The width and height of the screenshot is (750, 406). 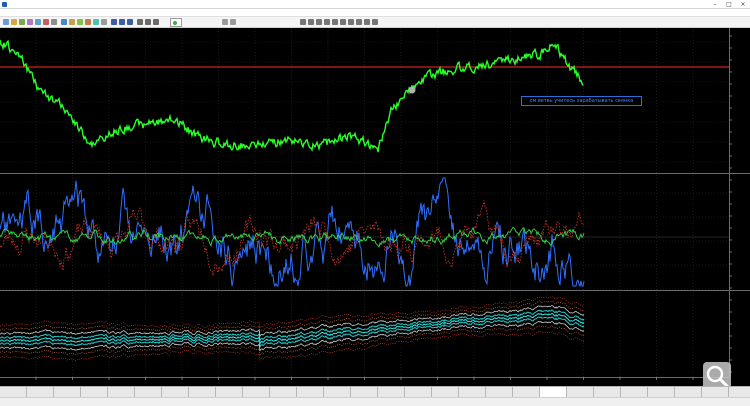 What do you see at coordinates (343, 22) in the screenshot?
I see `channel-tool-icon` at bounding box center [343, 22].